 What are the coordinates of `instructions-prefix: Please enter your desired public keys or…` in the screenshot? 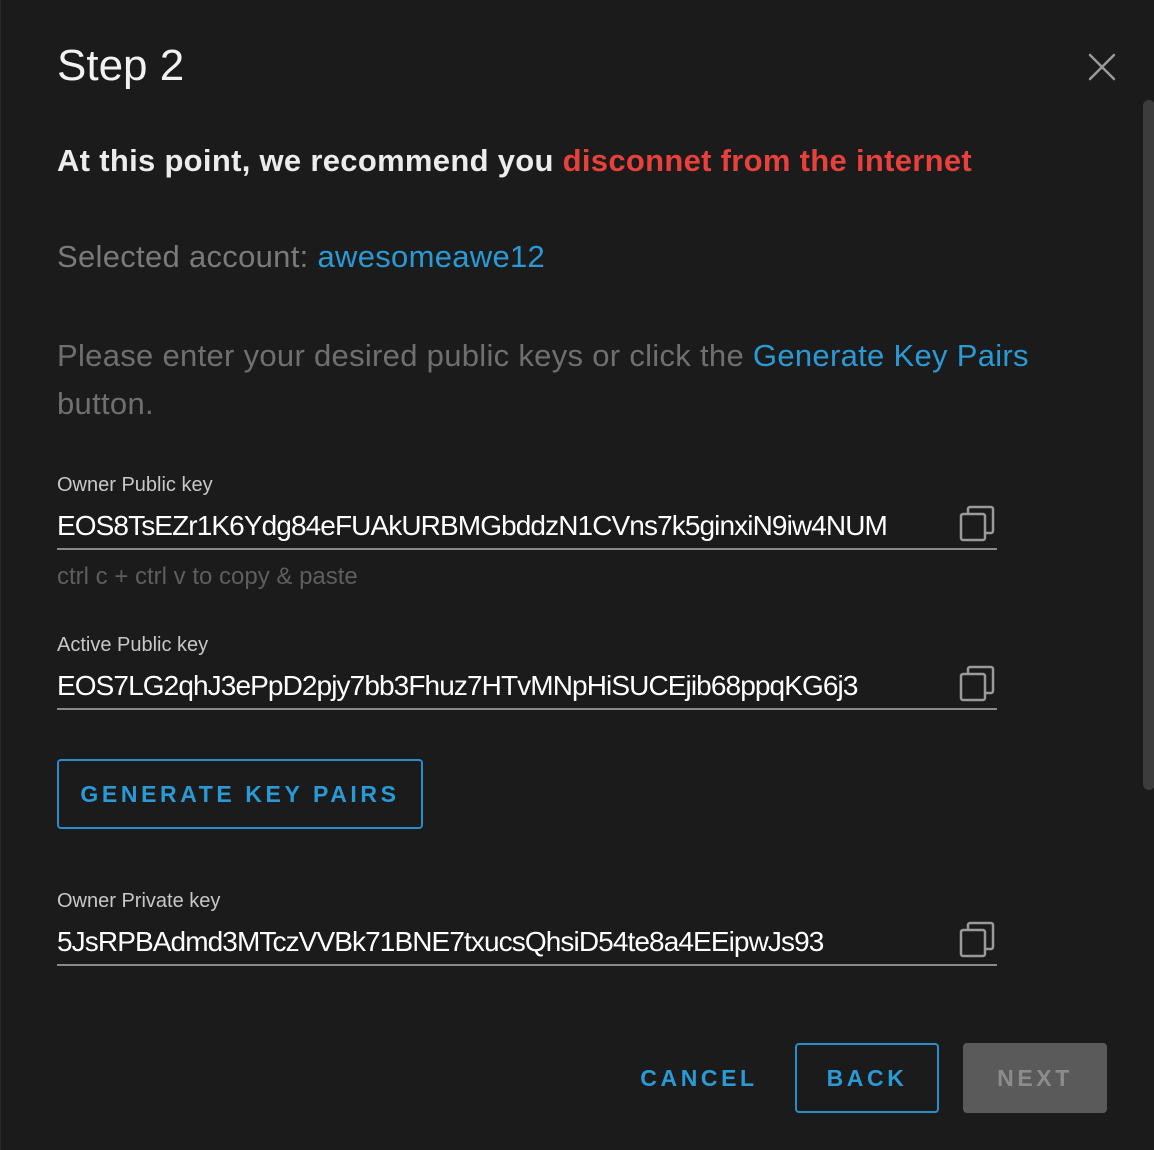 It's located at (405, 355).